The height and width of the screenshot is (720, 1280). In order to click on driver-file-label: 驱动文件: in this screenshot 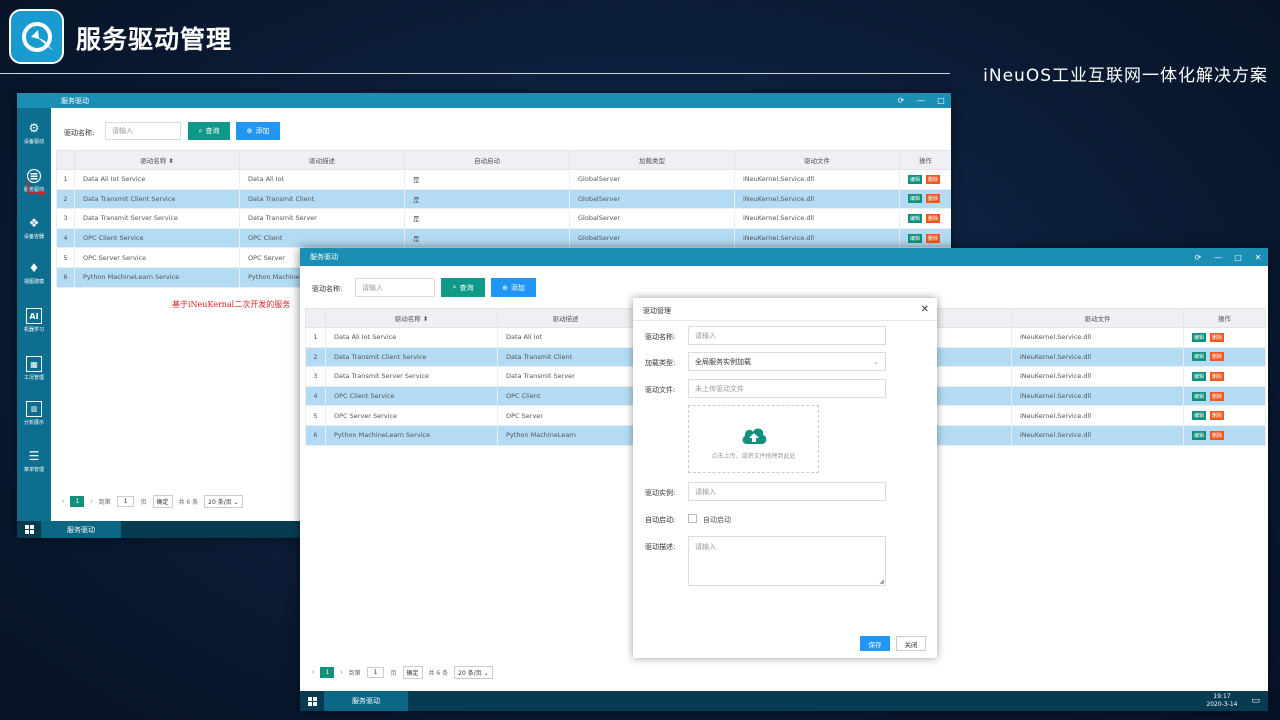, I will do `click(660, 390)`.